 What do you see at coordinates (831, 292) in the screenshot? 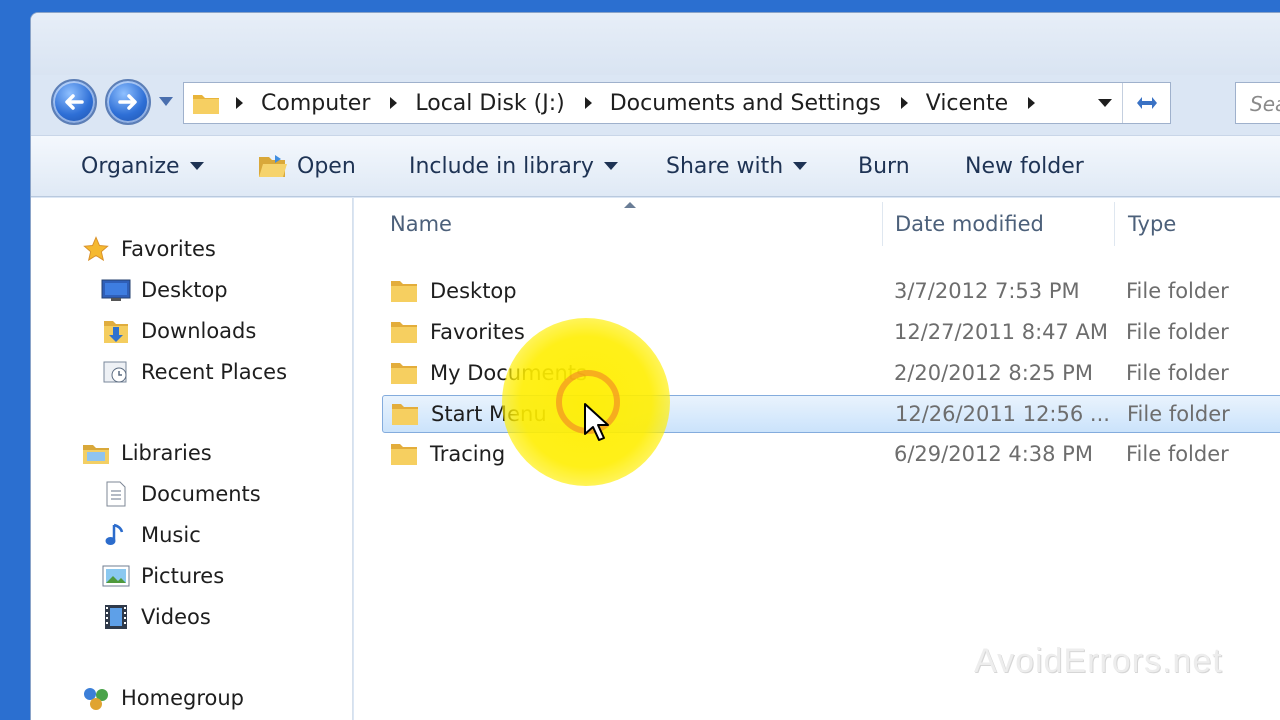
I see `table-row: Desktop 3/7/2012 7:53 PM File folder` at bounding box center [831, 292].